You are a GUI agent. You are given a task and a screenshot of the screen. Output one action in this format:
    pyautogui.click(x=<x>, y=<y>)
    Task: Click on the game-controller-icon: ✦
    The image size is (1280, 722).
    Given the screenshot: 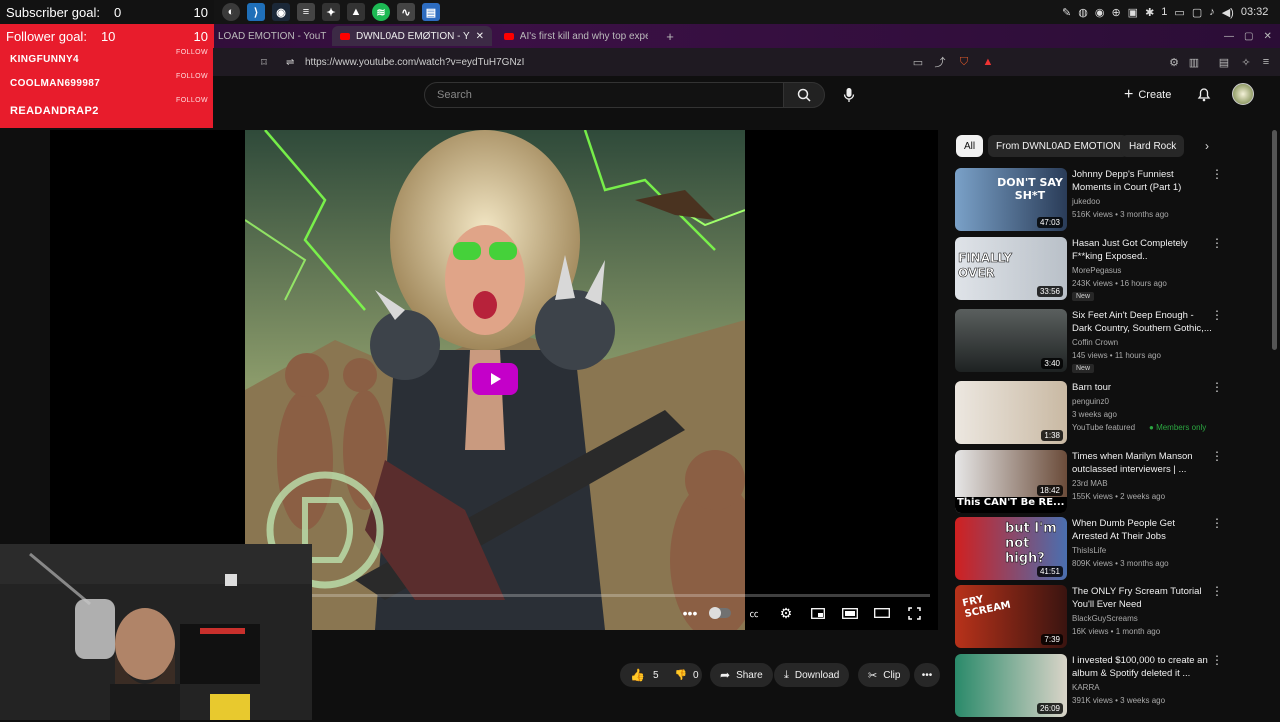 What is the action you would take?
    pyautogui.click(x=331, y=12)
    